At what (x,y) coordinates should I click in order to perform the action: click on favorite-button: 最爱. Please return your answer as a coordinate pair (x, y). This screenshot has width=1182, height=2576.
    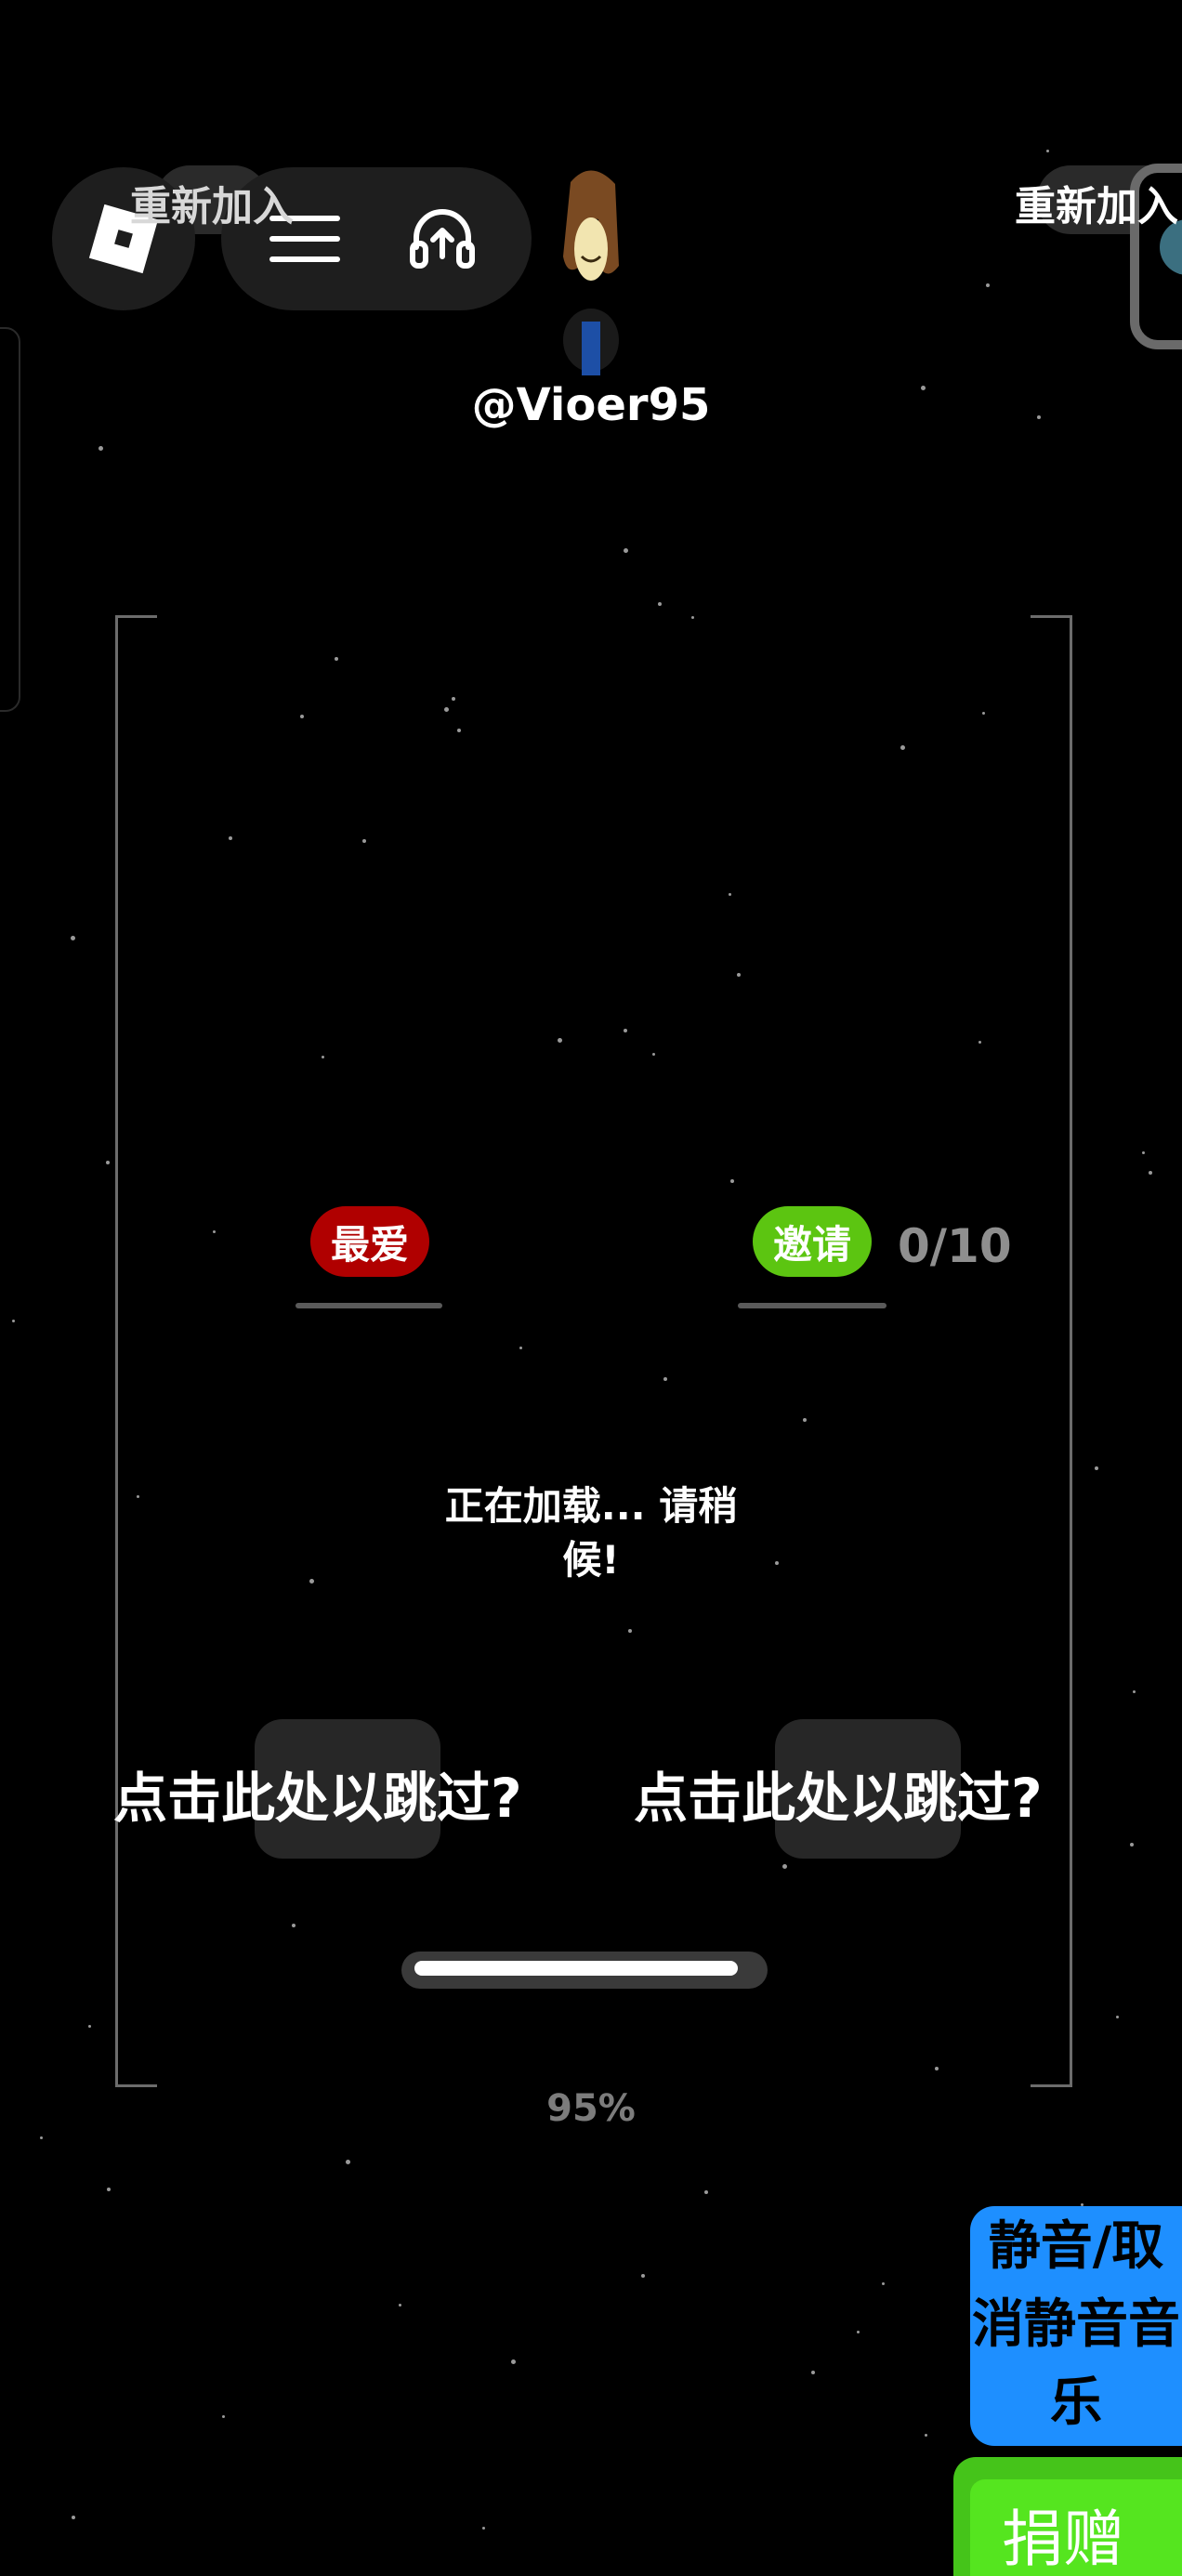
    Looking at the image, I should click on (369, 1241).